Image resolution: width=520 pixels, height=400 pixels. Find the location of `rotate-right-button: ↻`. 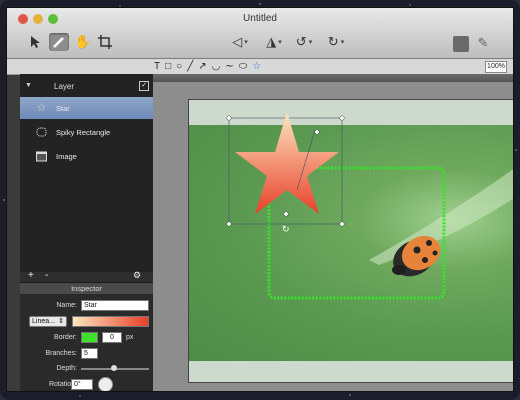

rotate-right-button: ↻ is located at coordinates (336, 42).